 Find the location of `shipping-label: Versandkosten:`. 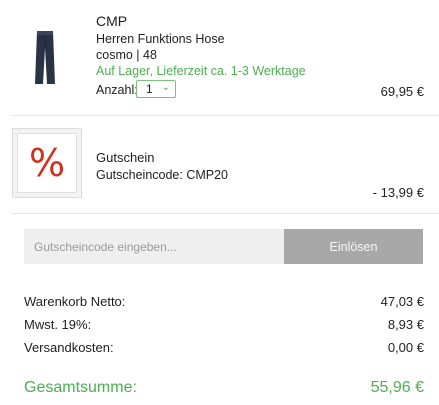

shipping-label: Versandkosten: is located at coordinates (69, 347).